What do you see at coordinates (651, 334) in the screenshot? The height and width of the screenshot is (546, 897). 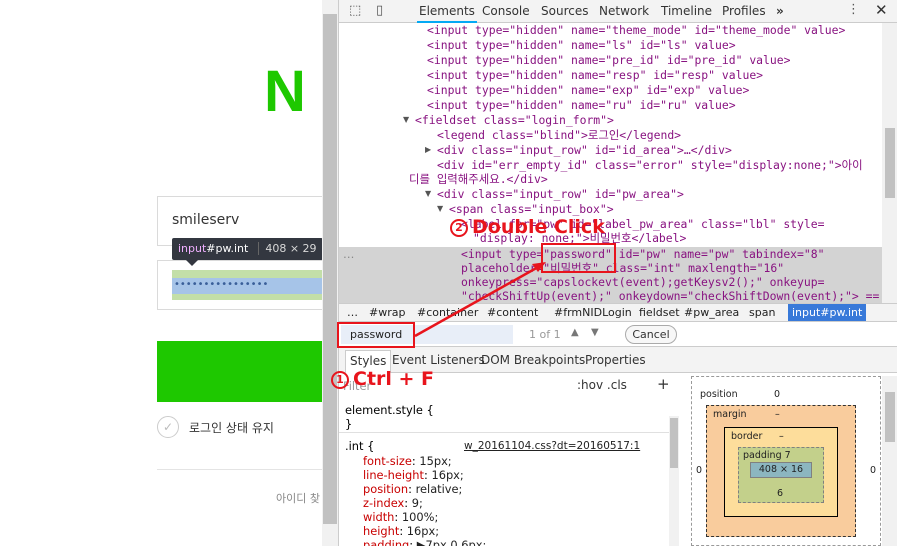 I see `cancel-button: Cancel` at bounding box center [651, 334].